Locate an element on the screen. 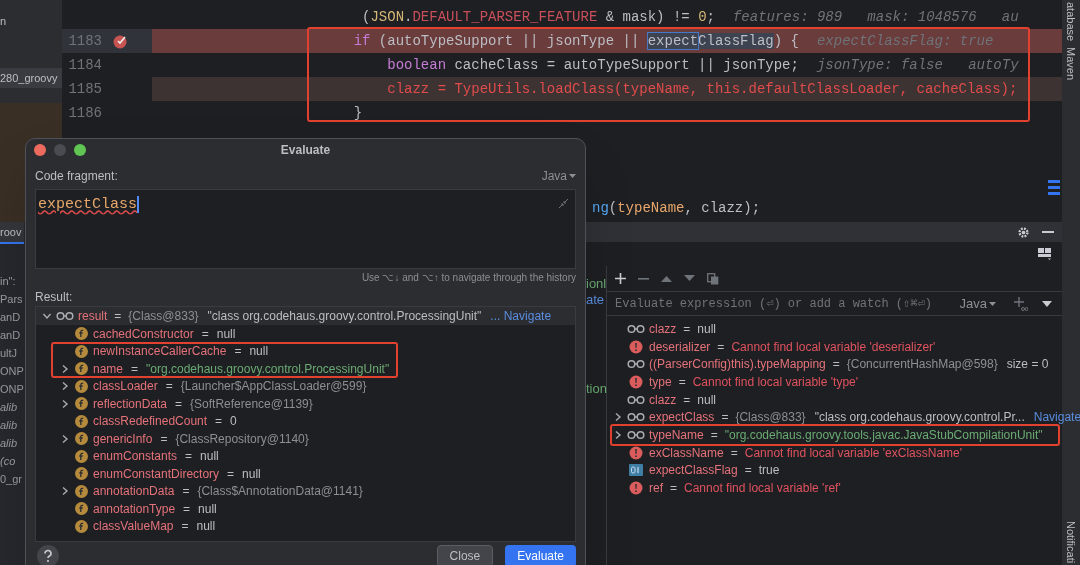  variable-name: cachedConstructor is located at coordinates (143, 334).